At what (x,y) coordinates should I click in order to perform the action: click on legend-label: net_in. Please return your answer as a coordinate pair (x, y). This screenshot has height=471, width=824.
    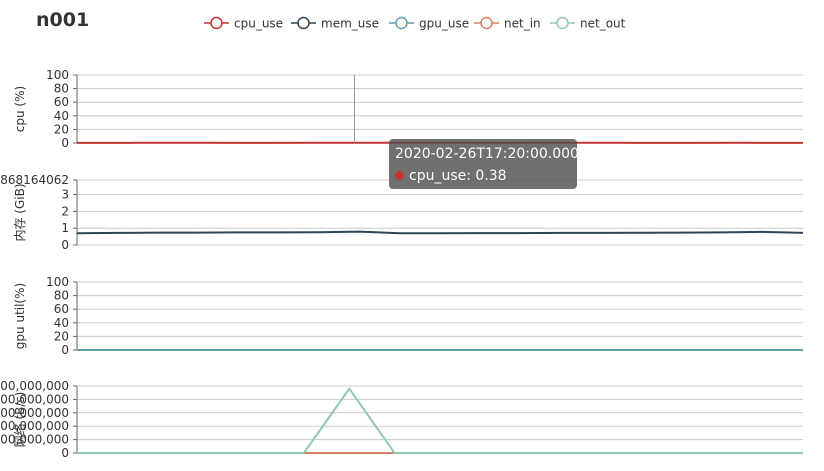
    Looking at the image, I should click on (522, 24).